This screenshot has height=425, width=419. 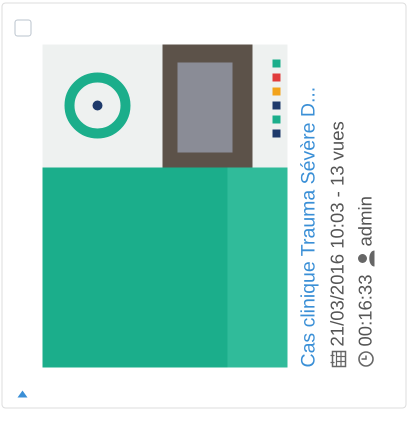 I want to click on author-text: admin, so click(x=365, y=221).